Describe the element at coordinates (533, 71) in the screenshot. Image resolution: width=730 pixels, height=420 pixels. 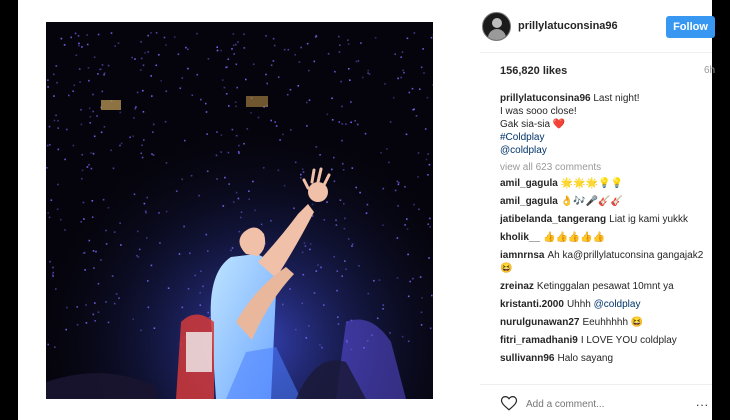
I see `likes-count: 156,820 likes` at that location.